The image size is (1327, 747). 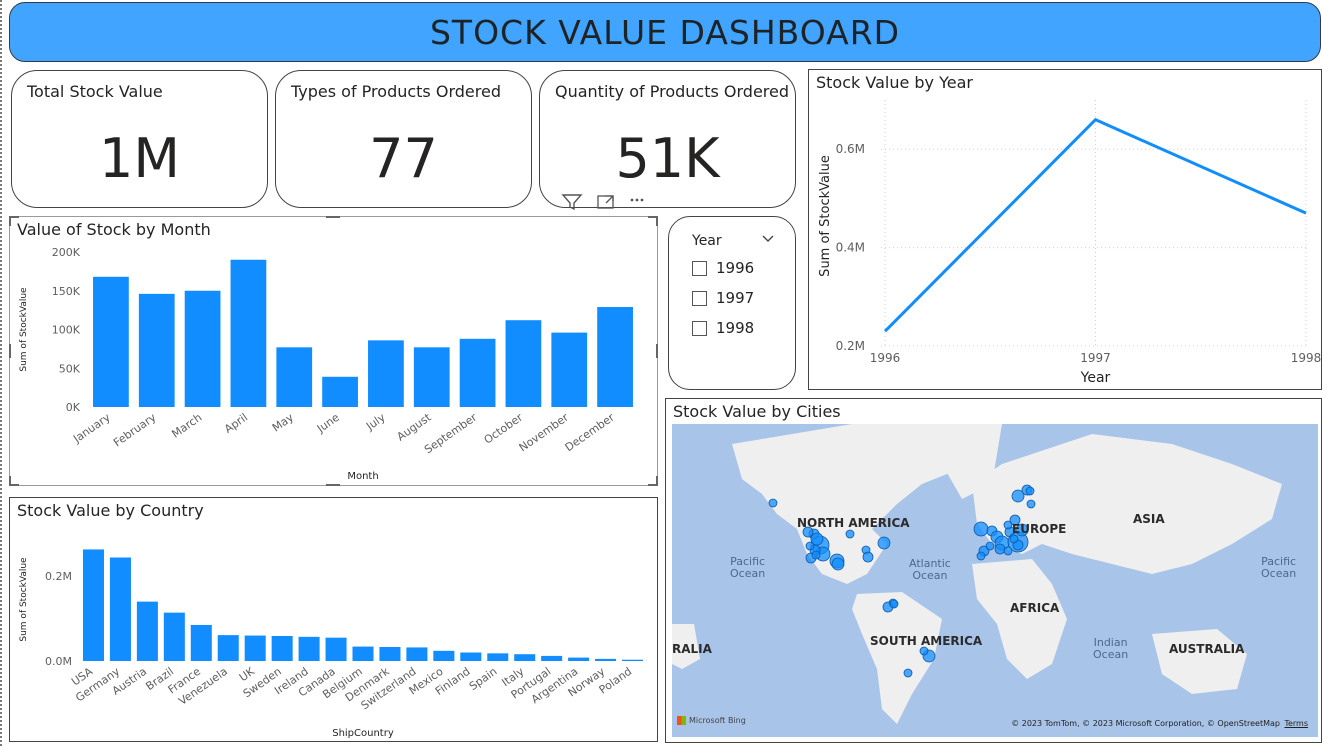 I want to click on bar-sweden, so click(x=282, y=648).